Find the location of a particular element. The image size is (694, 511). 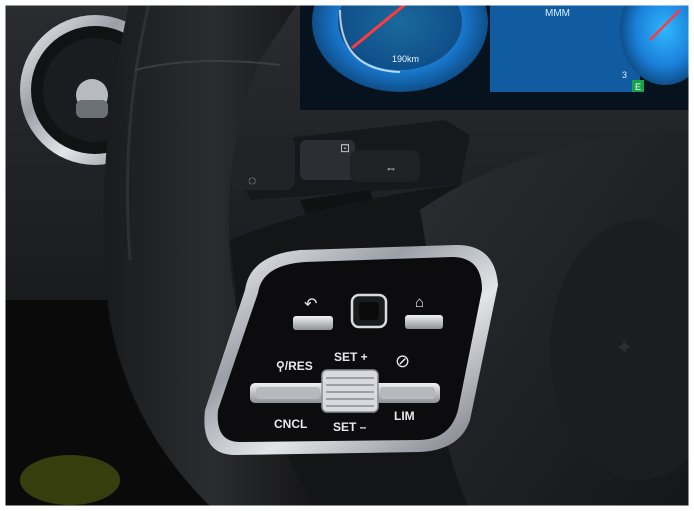

wiper-icon: ◌ is located at coordinates (252, 180).